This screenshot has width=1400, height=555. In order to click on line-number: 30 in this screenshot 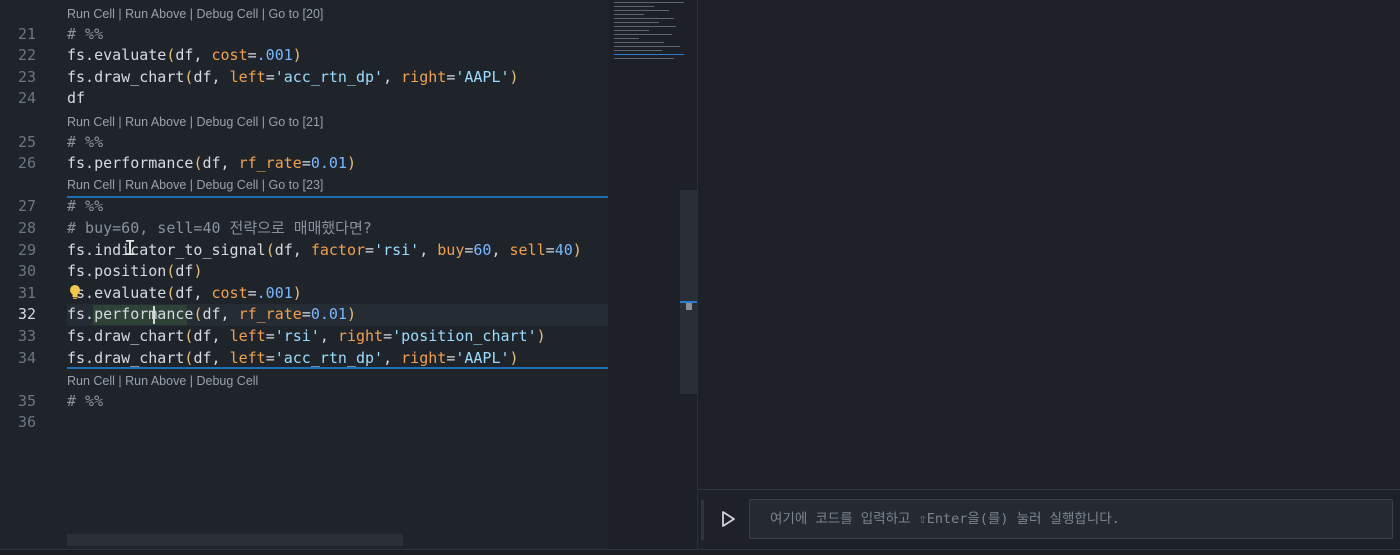, I will do `click(26, 271)`.